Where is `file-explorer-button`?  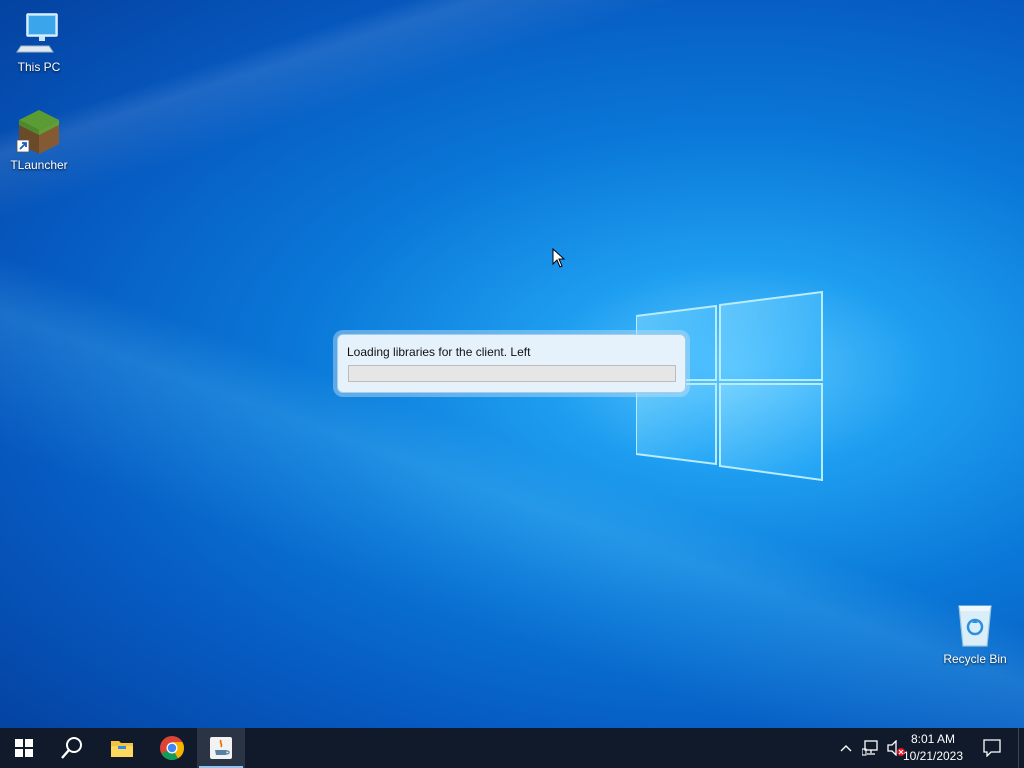
file-explorer-button is located at coordinates (122, 748).